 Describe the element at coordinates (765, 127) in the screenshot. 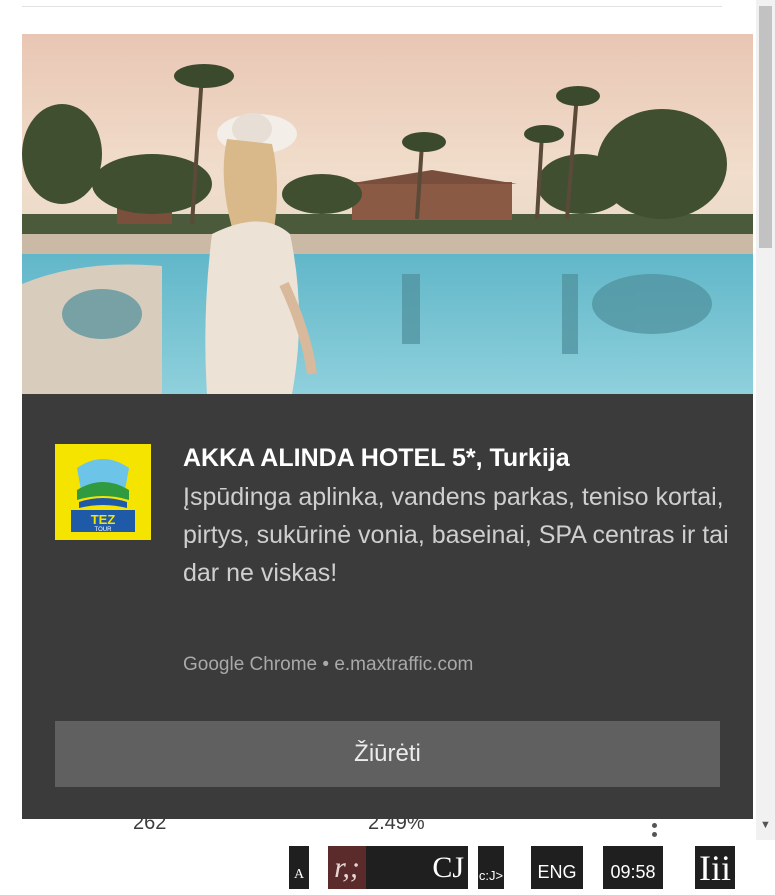

I see `scrollbar-thumb` at that location.